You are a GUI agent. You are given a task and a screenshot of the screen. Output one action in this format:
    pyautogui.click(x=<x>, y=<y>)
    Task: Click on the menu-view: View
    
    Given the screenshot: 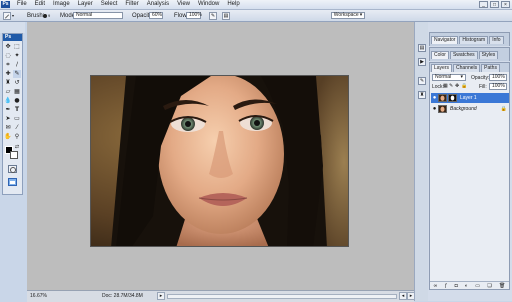 What is the action you would take?
    pyautogui.click(x=183, y=4)
    